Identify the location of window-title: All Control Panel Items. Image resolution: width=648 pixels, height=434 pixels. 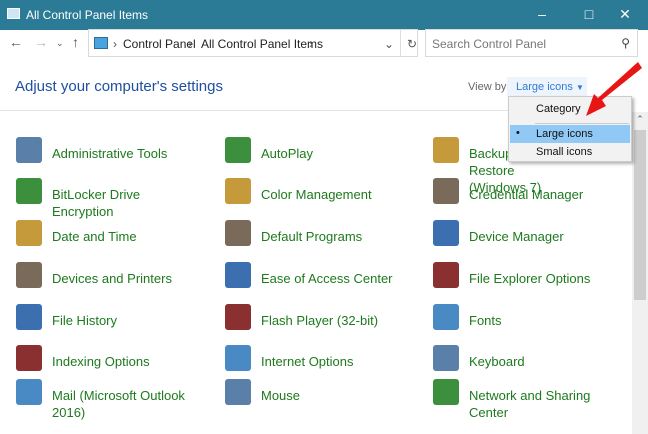
(87, 15).